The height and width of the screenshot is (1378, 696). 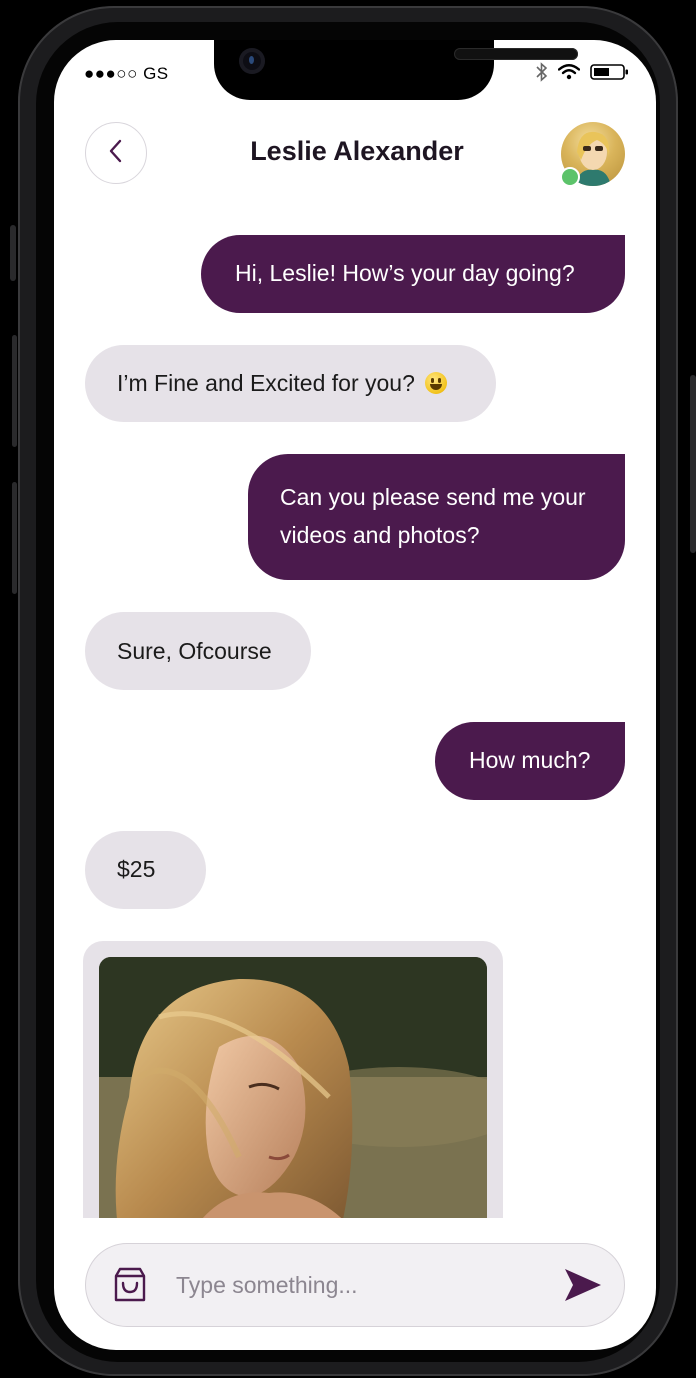 What do you see at coordinates (130, 1284) in the screenshot?
I see `shopping-bag-icon` at bounding box center [130, 1284].